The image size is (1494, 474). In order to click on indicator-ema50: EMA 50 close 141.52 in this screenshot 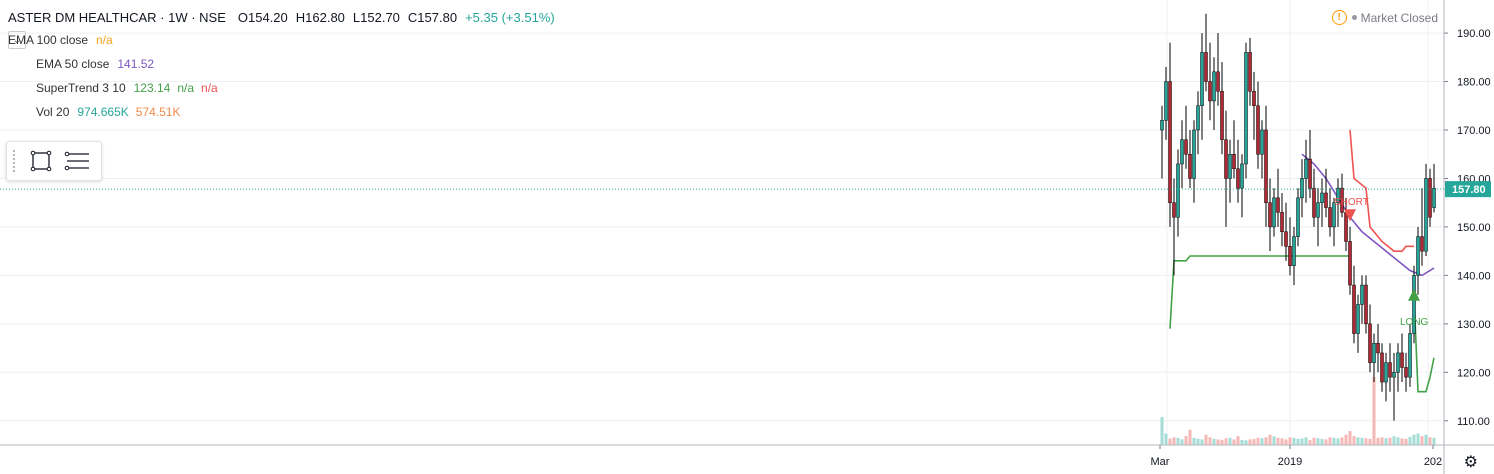, I will do `click(281, 64)`.